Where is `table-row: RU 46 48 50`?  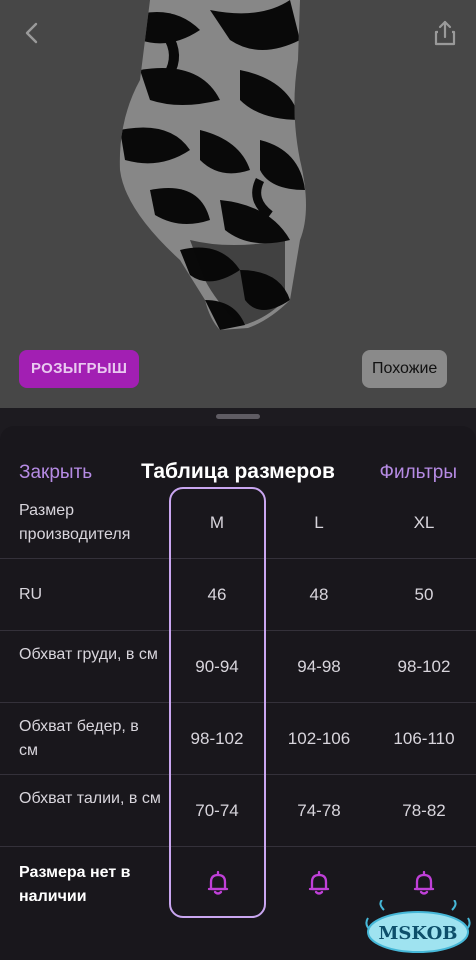
table-row: RU 46 48 50 is located at coordinates (238, 595).